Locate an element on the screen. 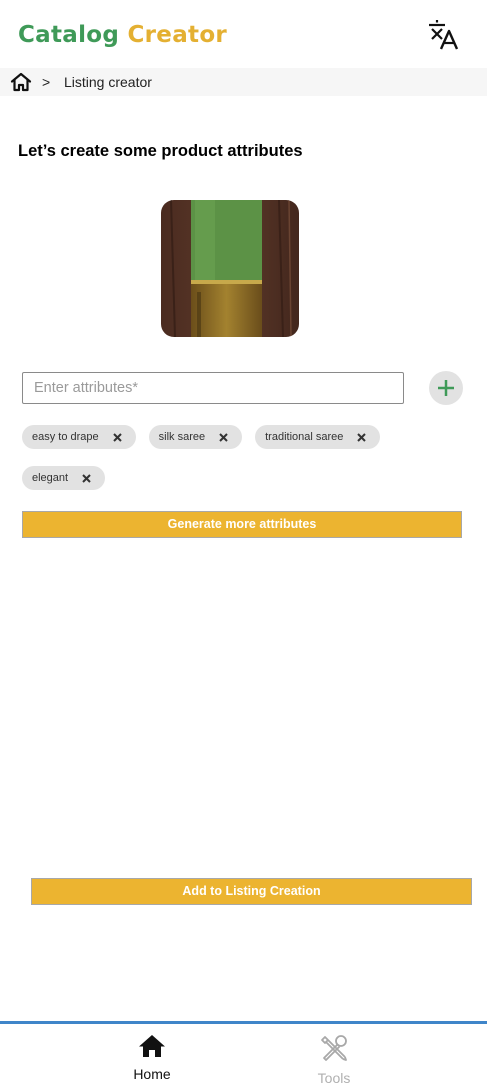  attribute-chip-label: traditional saree is located at coordinates (304, 437).